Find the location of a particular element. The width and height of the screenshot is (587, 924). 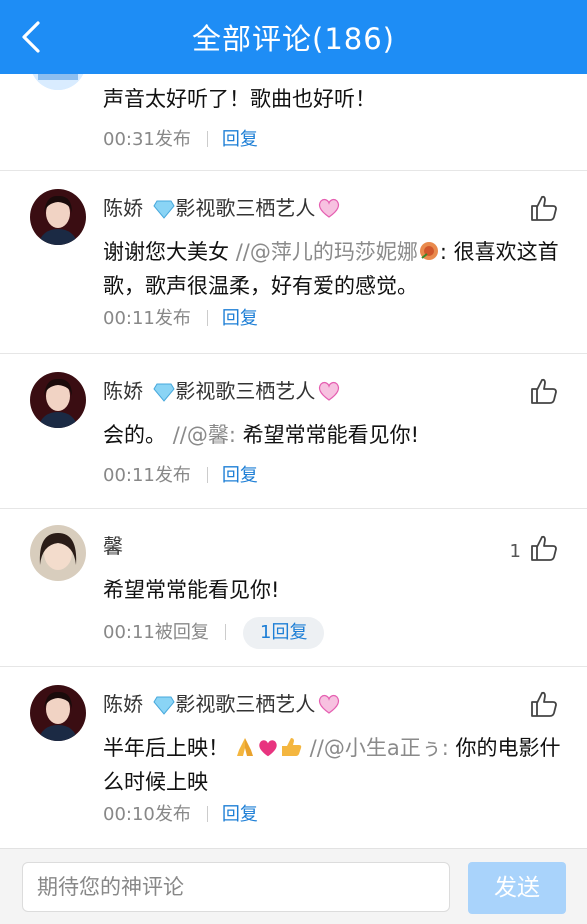

pray-icon is located at coordinates (245, 751).